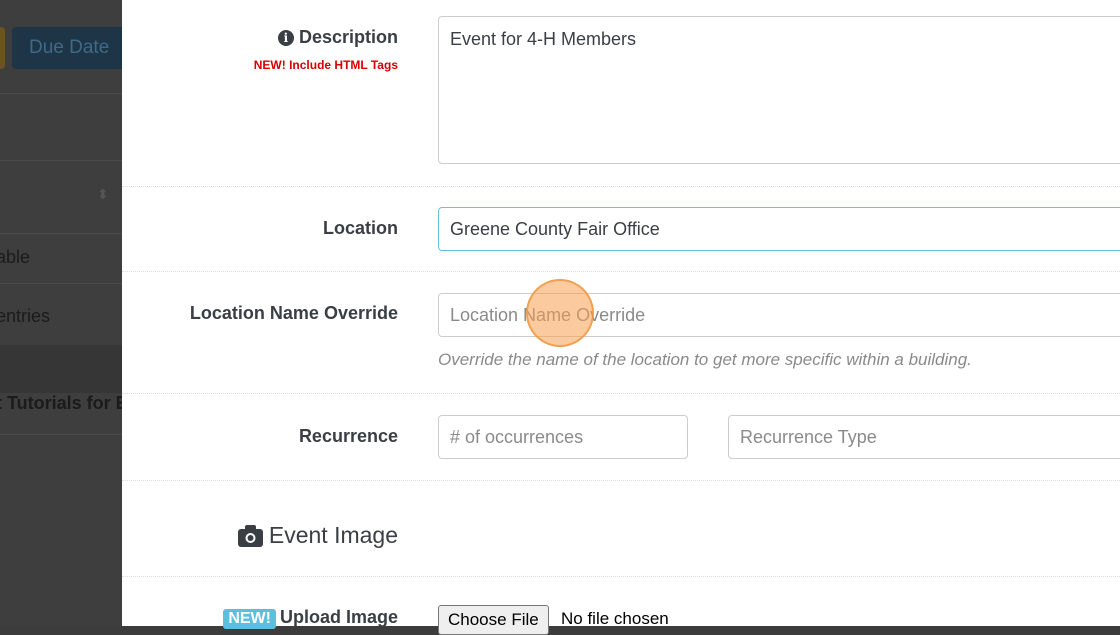  What do you see at coordinates (15, 257) in the screenshot?
I see `backdrop-text: able` at bounding box center [15, 257].